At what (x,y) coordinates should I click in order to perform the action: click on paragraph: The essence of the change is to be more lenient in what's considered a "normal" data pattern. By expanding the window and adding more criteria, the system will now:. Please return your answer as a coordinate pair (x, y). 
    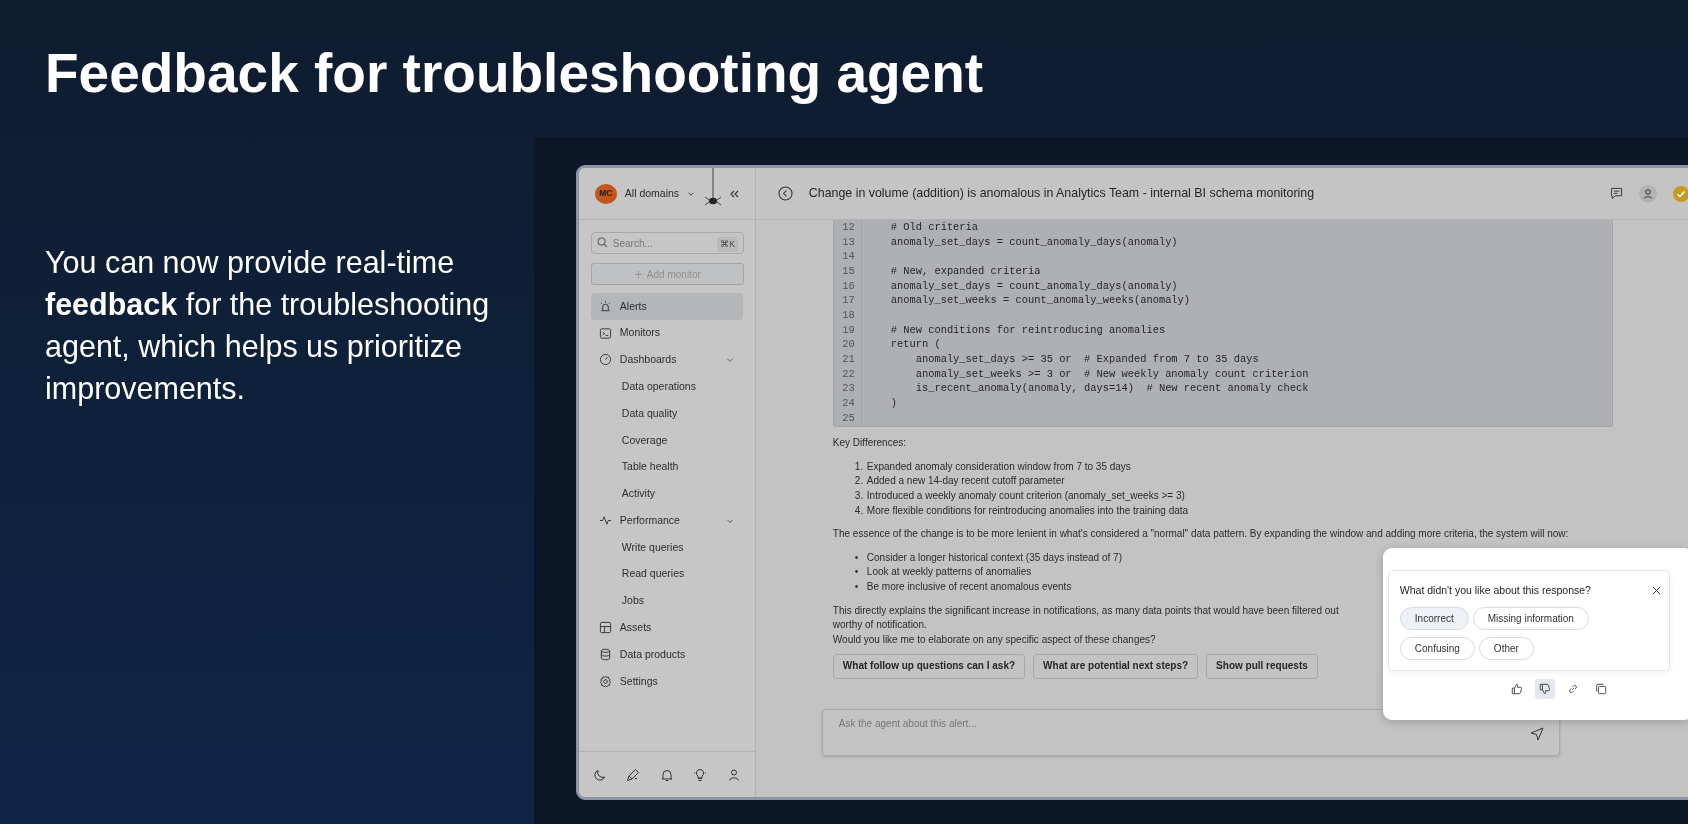
    Looking at the image, I should click on (1201, 534).